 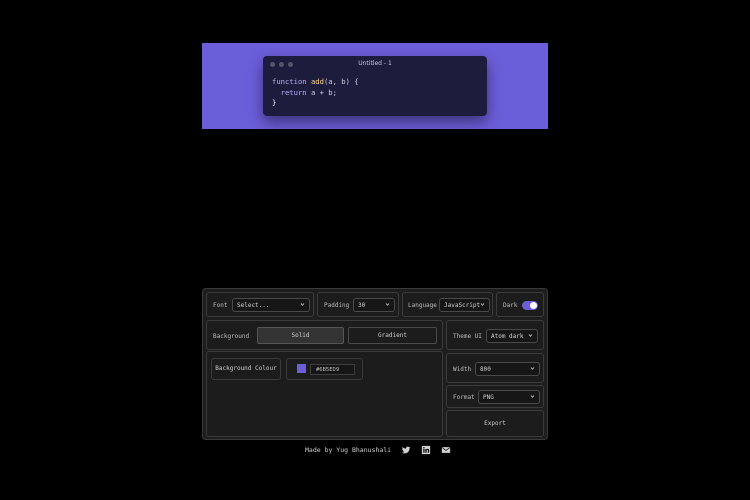 What do you see at coordinates (520, 304) in the screenshot?
I see `dark-control: Dark` at bounding box center [520, 304].